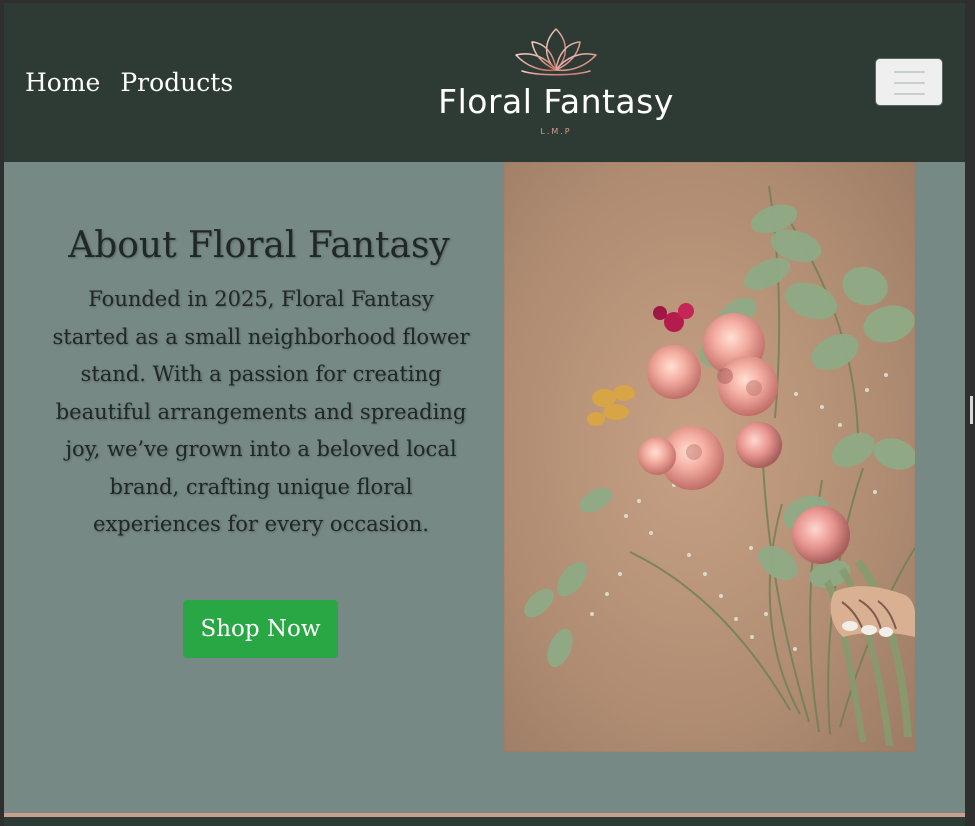  I want to click on about-title: About Floral Fantasy, so click(259, 245).